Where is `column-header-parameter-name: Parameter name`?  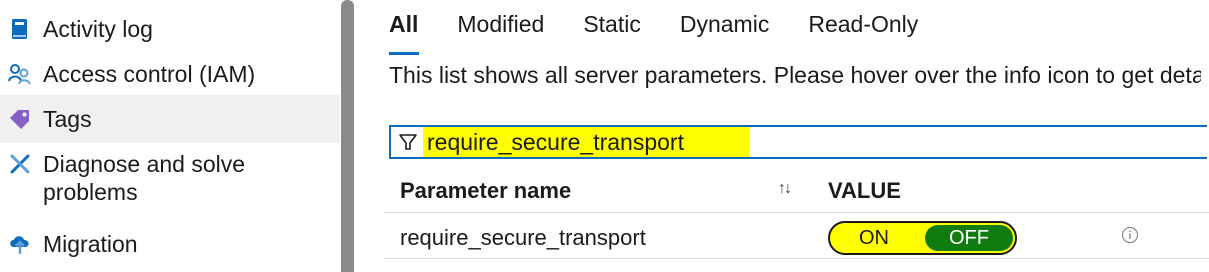 column-header-parameter-name: Parameter name is located at coordinates (485, 191).